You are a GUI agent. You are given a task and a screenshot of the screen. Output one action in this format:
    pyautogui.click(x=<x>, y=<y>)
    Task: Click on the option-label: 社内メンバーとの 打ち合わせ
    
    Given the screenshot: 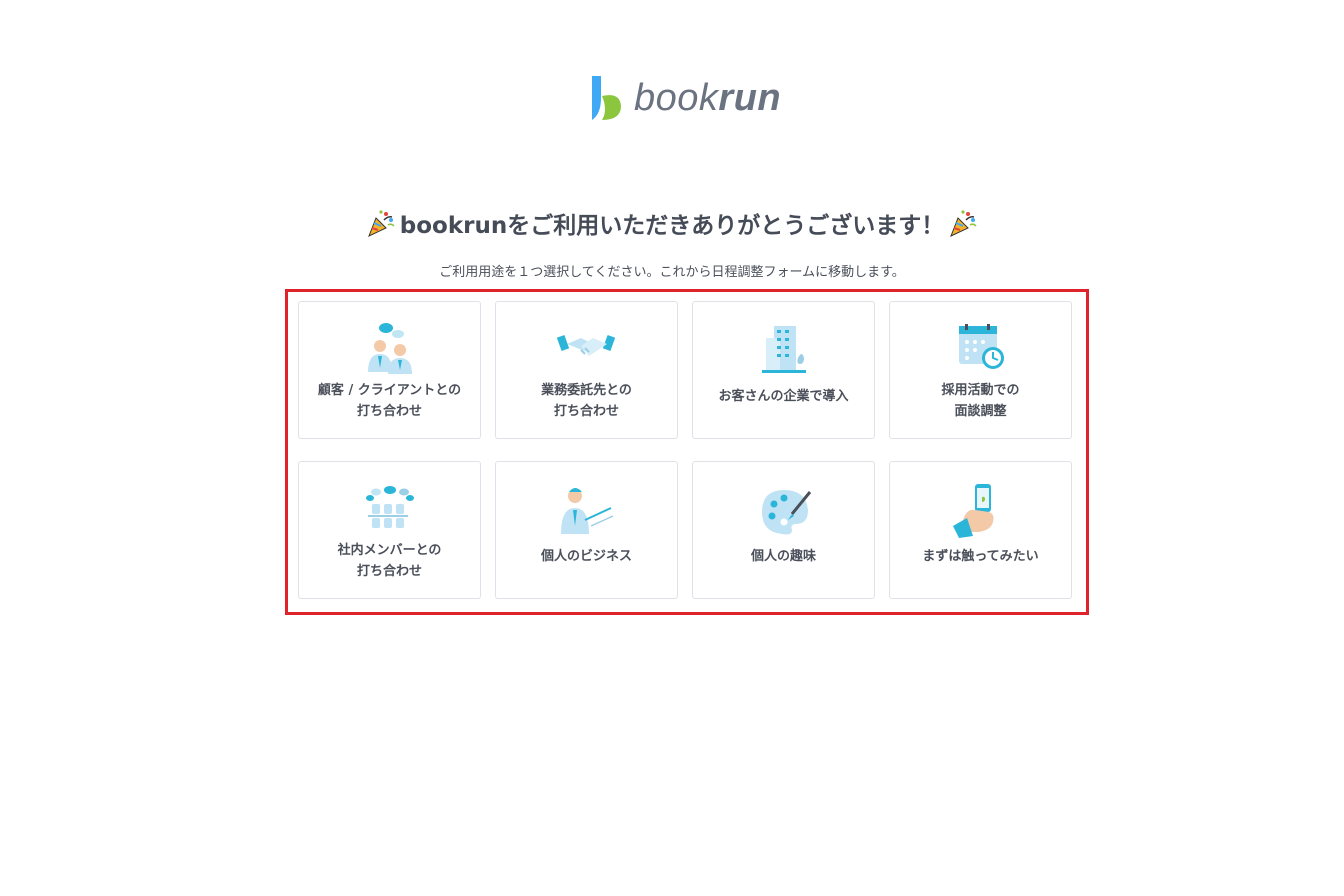 What is the action you would take?
    pyautogui.click(x=389, y=561)
    